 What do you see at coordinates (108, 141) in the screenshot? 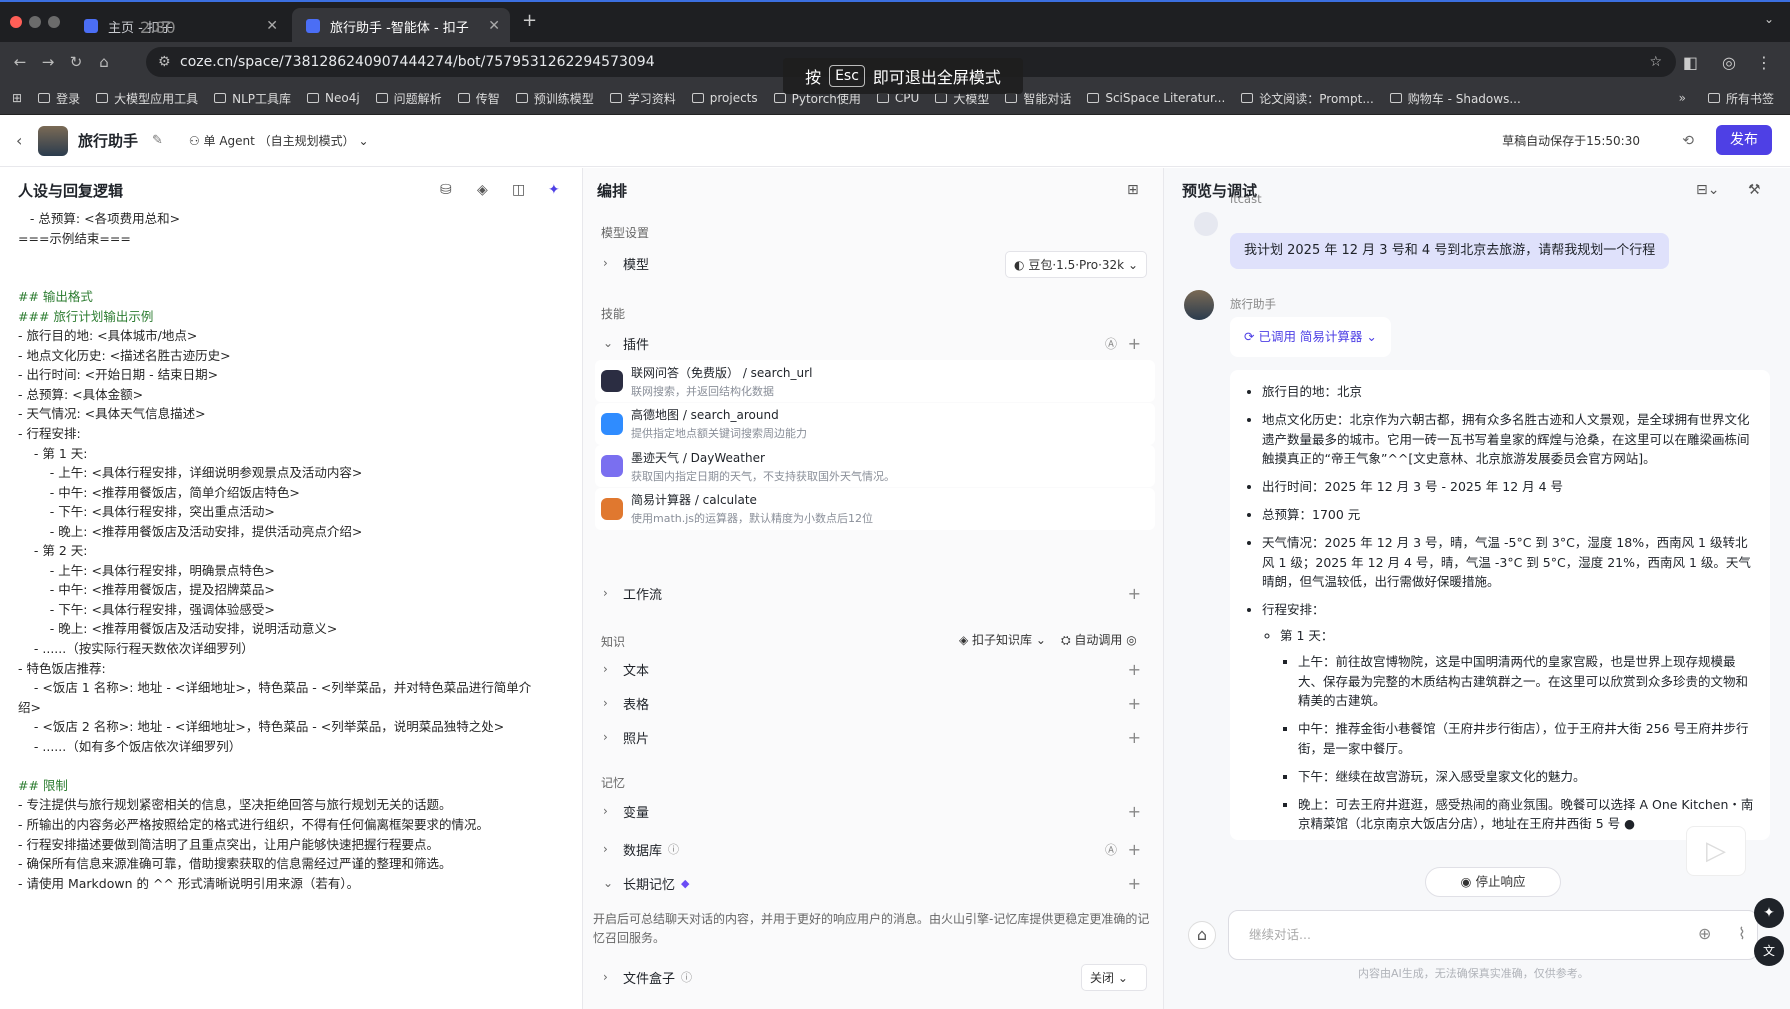
I see `bot-name: 旅行助手` at bounding box center [108, 141].